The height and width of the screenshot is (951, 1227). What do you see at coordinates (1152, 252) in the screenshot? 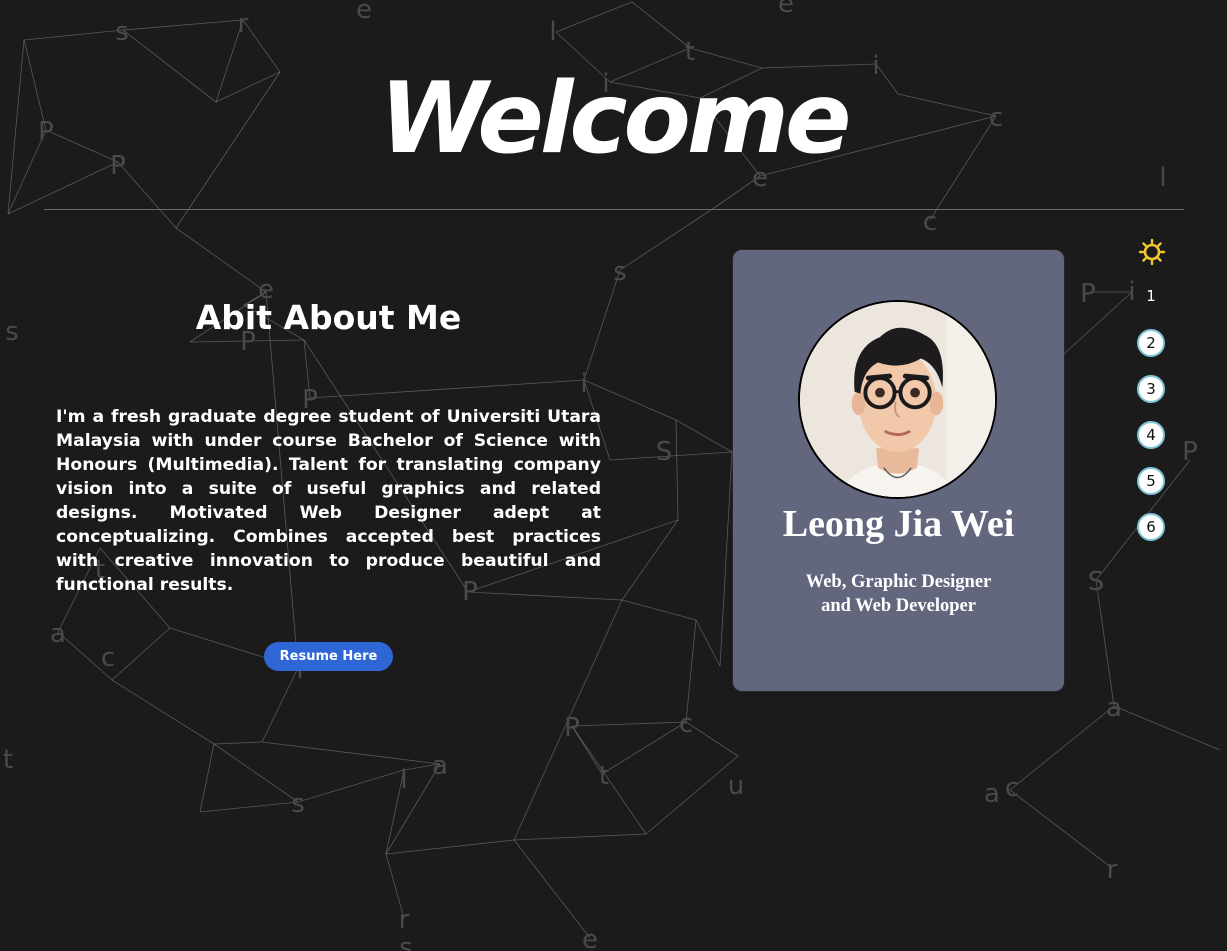
I see `sun-icon` at bounding box center [1152, 252].